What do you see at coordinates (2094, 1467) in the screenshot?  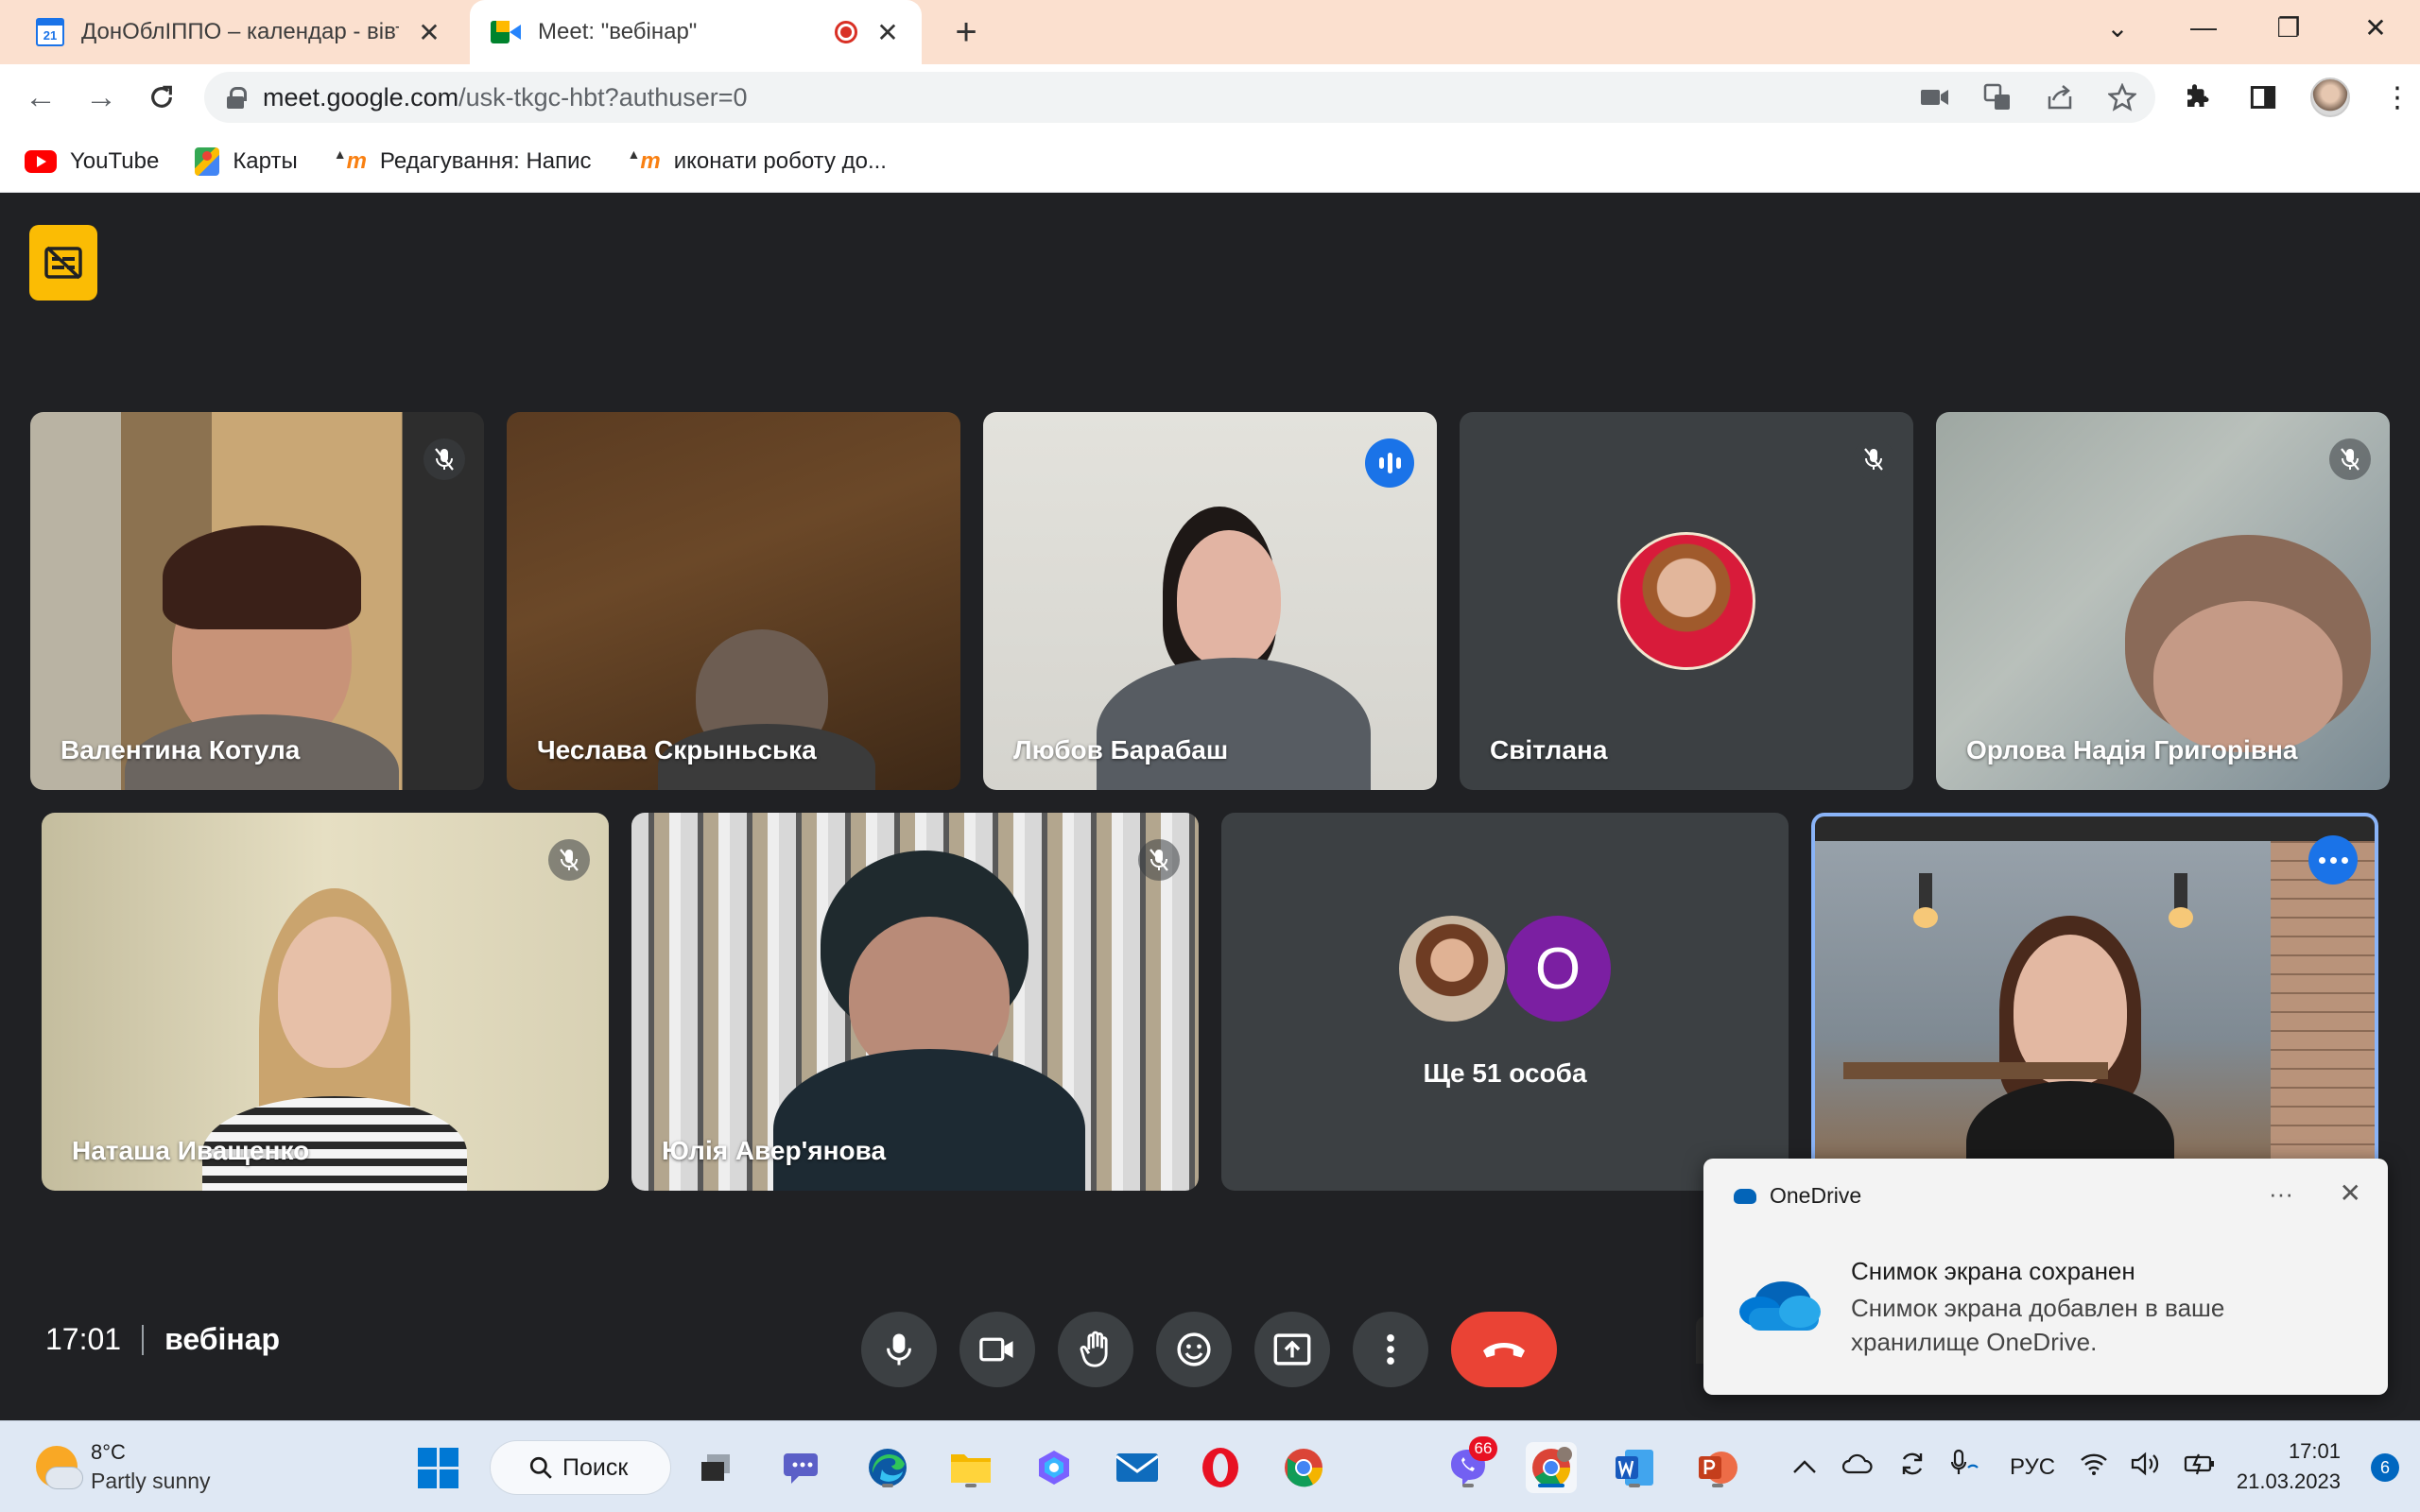 I see `wifi-icon` at bounding box center [2094, 1467].